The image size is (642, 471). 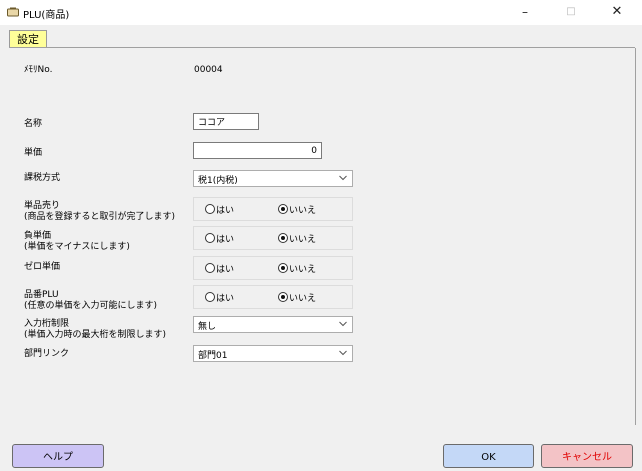 I want to click on negative-price-yes-radio: はい, so click(x=219, y=239).